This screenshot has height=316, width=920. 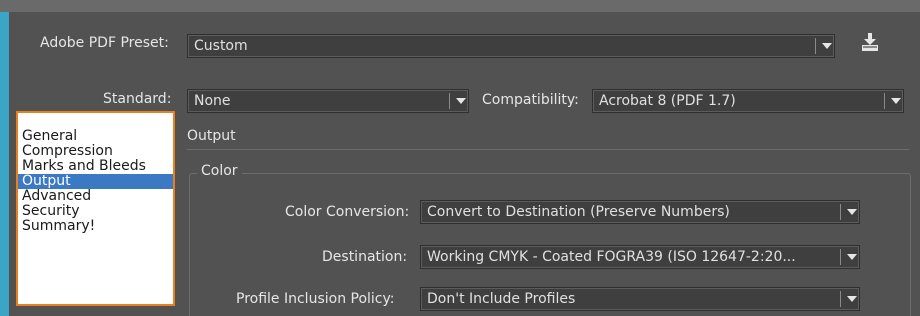 I want to click on standard-dropdown: None, so click(x=328, y=101).